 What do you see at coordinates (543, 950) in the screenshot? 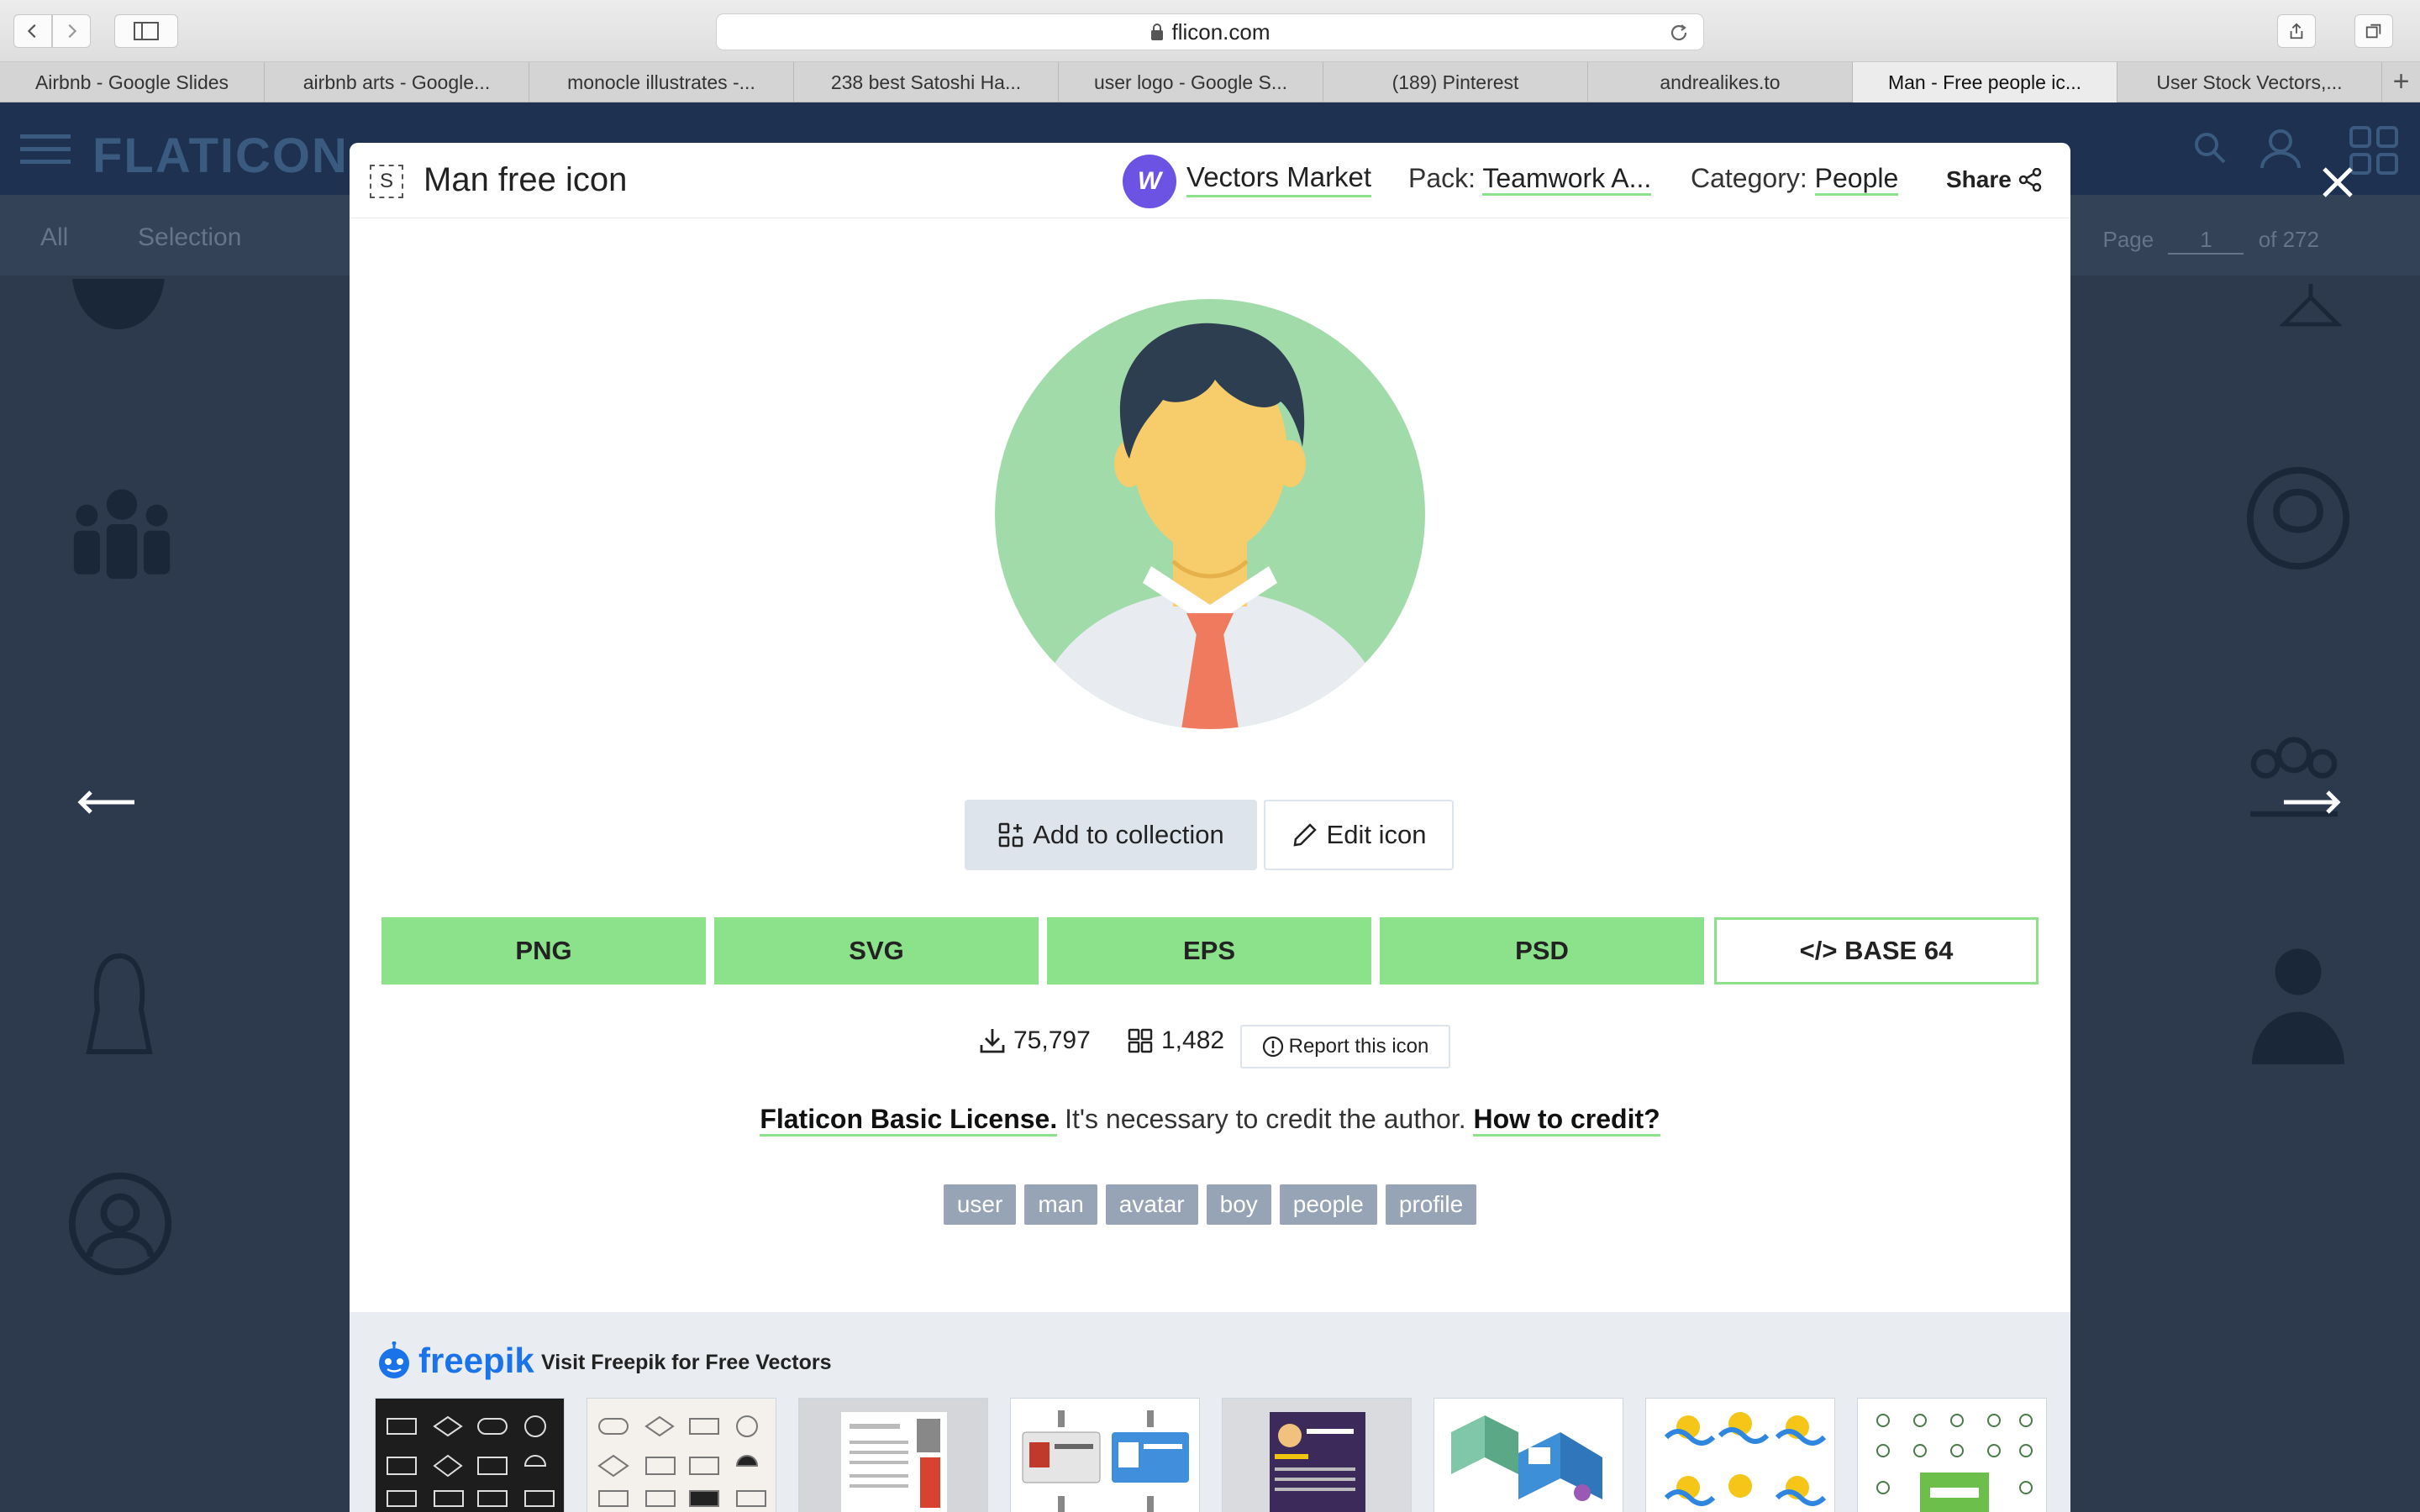
I see `download-png-button: PNG` at bounding box center [543, 950].